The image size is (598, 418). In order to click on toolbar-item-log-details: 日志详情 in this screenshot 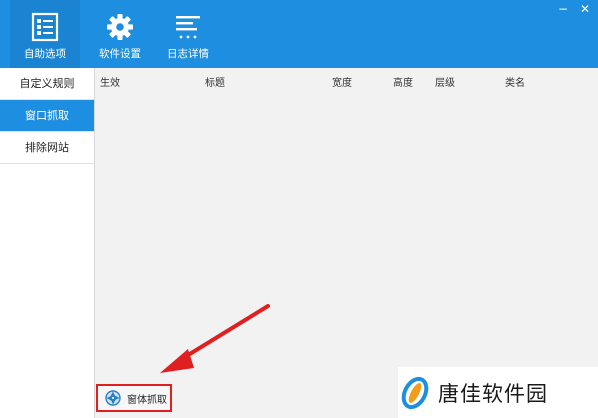, I will do `click(188, 34)`.